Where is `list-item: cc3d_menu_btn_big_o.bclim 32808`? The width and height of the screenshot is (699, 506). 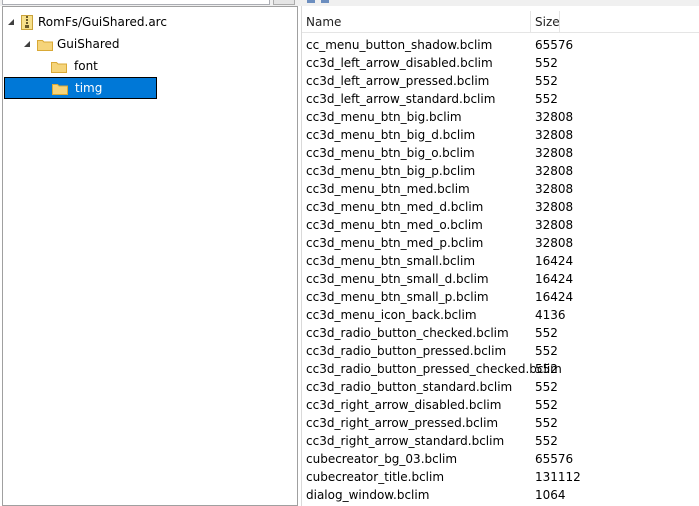 list-item: cc3d_menu_btn_big_o.bclim 32808 is located at coordinates (500, 153).